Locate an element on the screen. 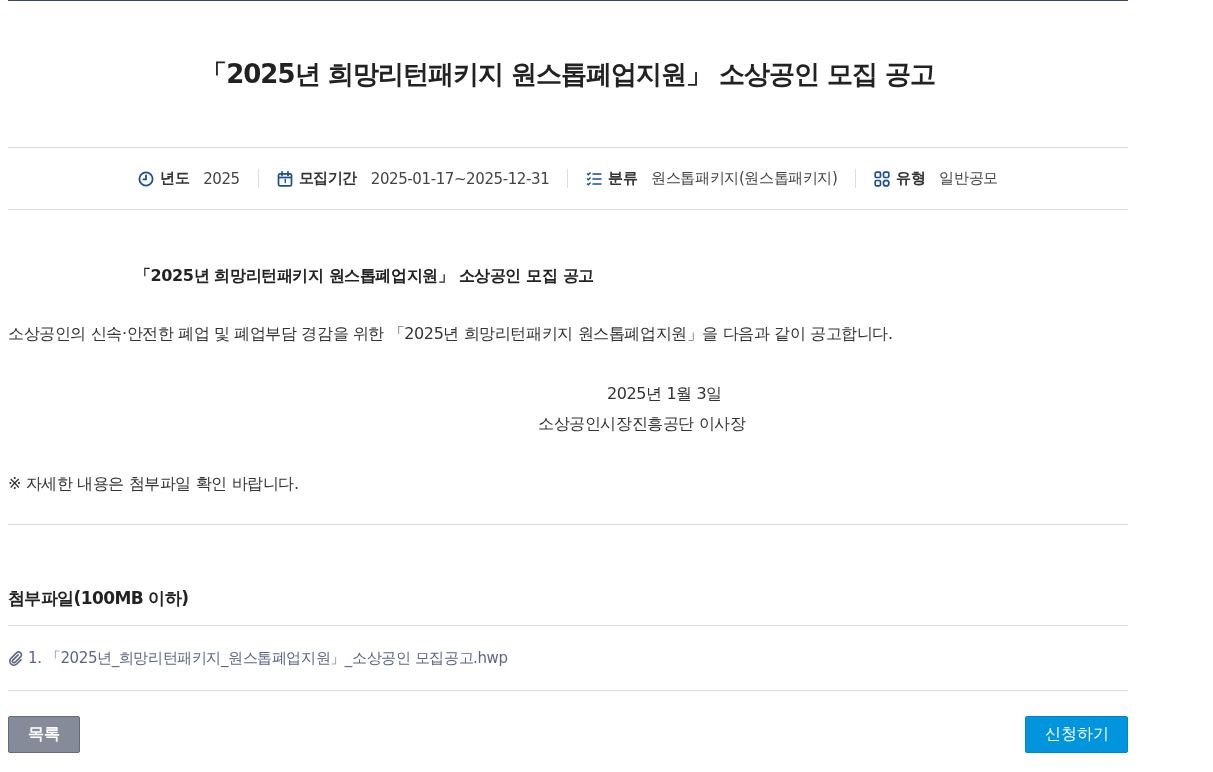  notice-paragraph: 소상공인의 신속·안전한 폐업 및 폐업부담 경감을 위한 「2025년 희망리턴패키지 원스톱폐업지원」을 다음과 같이 공고합니다. is located at coordinates (451, 334).